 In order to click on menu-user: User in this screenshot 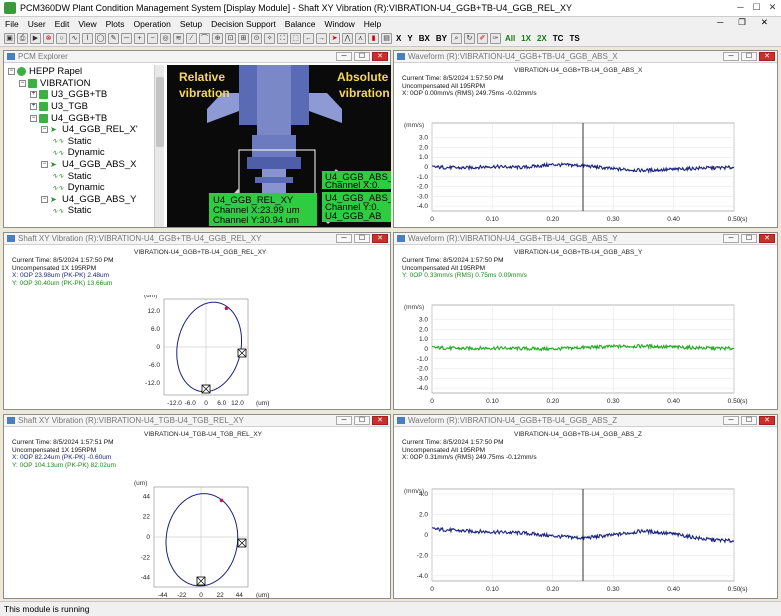, I will do `click(37, 24)`.